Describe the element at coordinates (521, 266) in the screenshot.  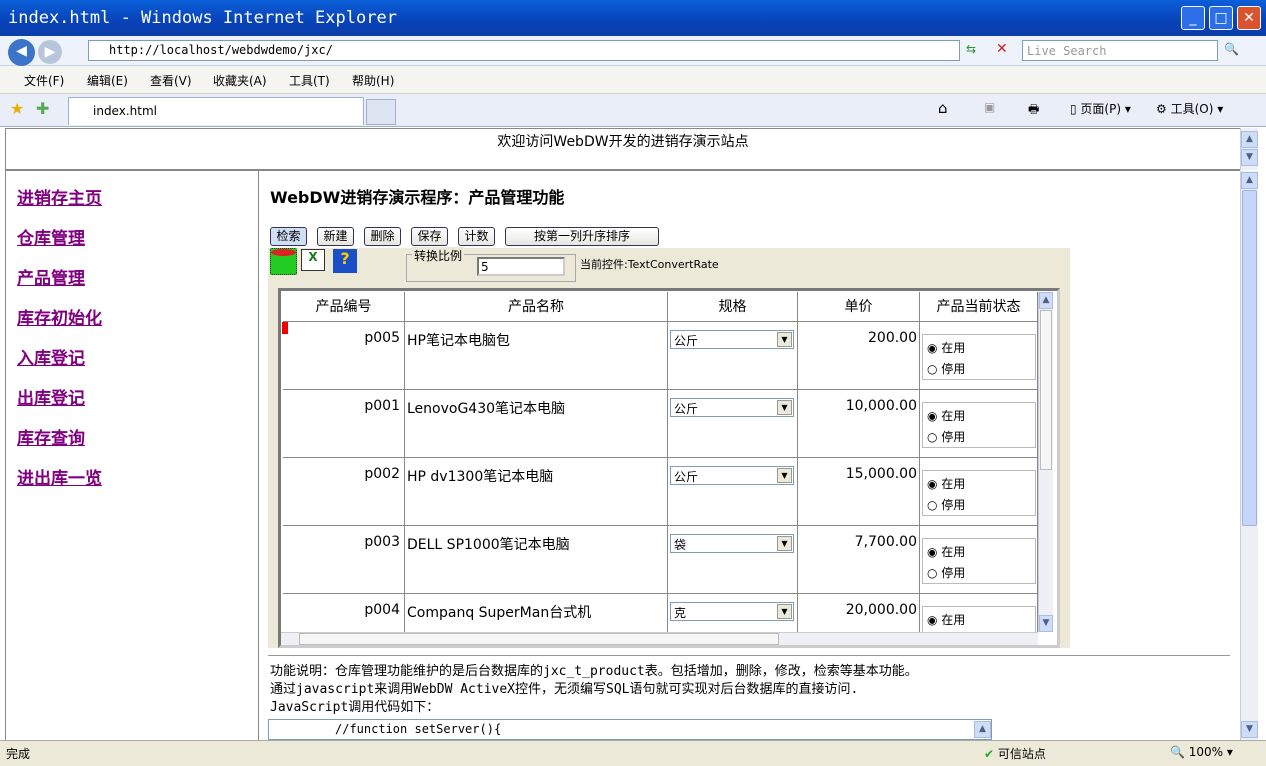
I see `ratio-input: 5` at that location.